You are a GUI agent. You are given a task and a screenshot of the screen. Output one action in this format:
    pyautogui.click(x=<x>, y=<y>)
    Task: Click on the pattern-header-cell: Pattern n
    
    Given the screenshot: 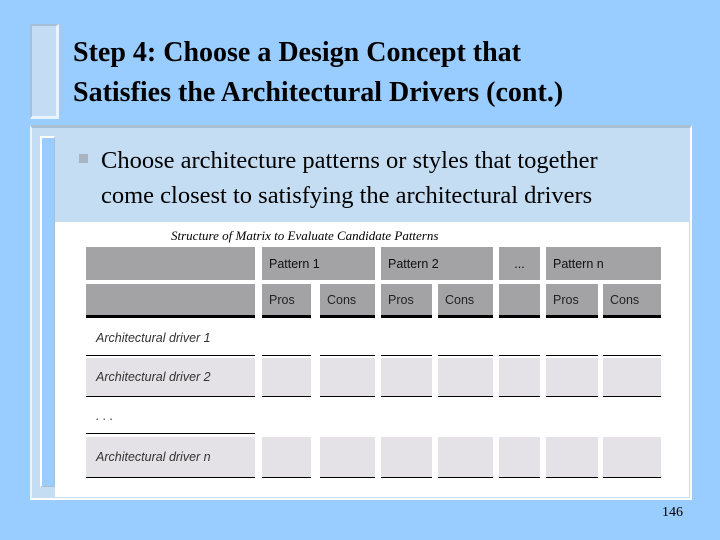 What is the action you would take?
    pyautogui.click(x=603, y=263)
    